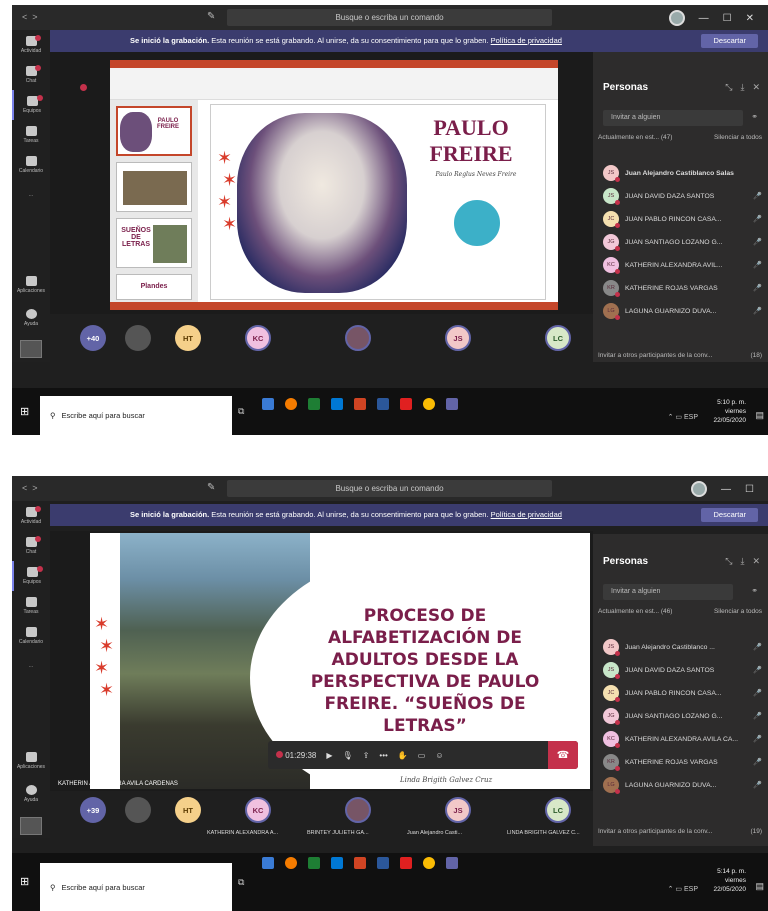 Image resolution: width=768 pixels, height=911 pixels. Describe the element at coordinates (563, 755) in the screenshot. I see `hang-up-button: ☎` at that location.